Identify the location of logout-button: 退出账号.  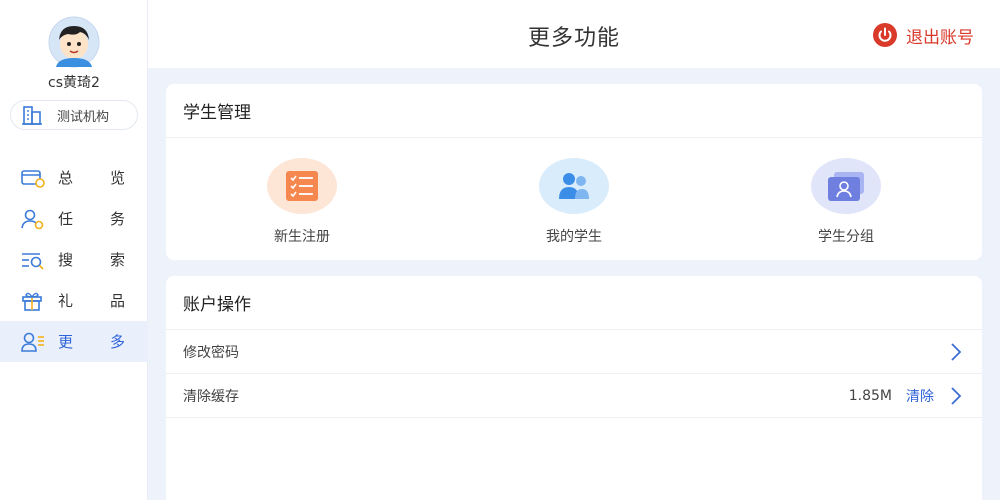
(923, 35).